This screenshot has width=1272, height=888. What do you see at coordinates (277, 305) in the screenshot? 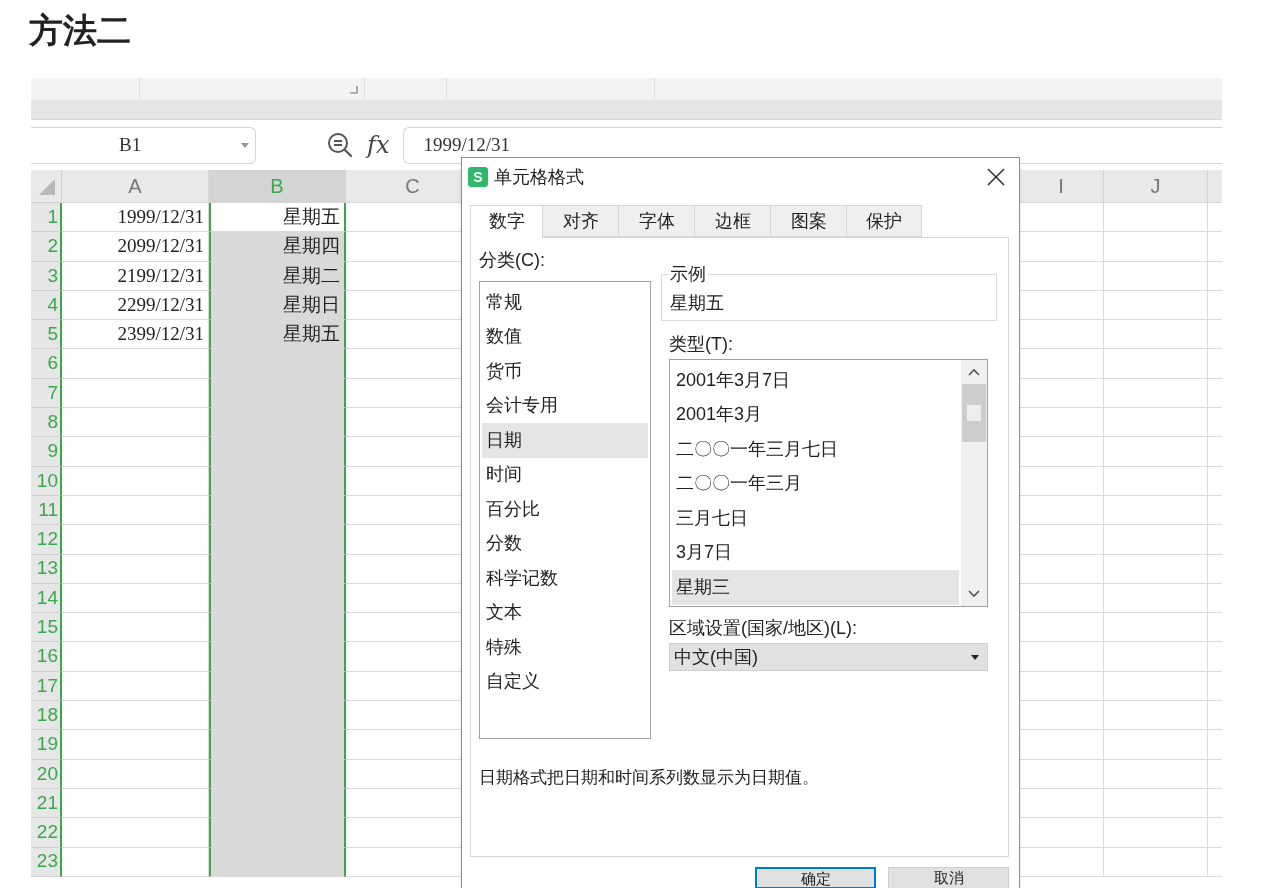
I see `table-cell: 星期日` at bounding box center [277, 305].